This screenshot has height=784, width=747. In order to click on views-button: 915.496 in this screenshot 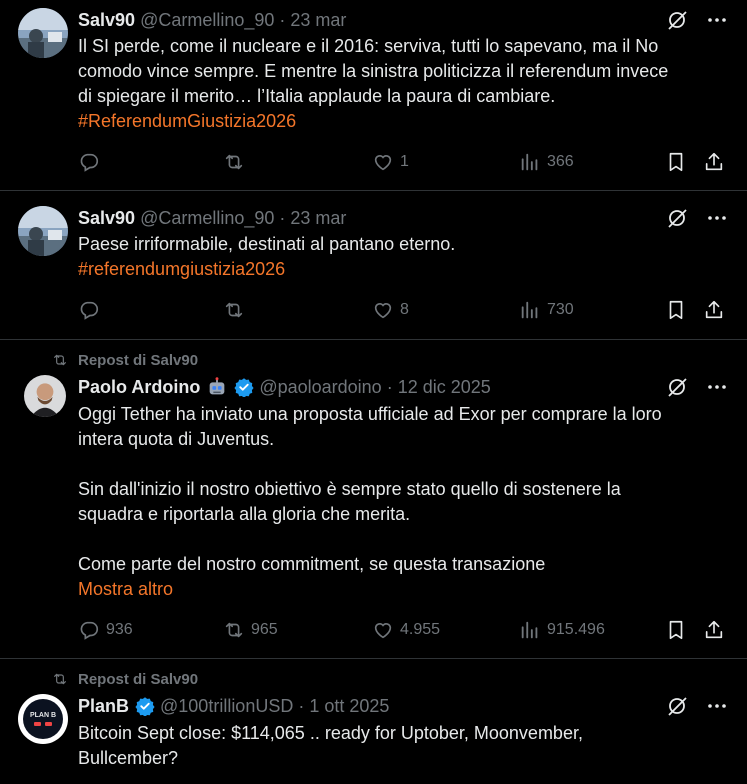, I will do `click(562, 630)`.